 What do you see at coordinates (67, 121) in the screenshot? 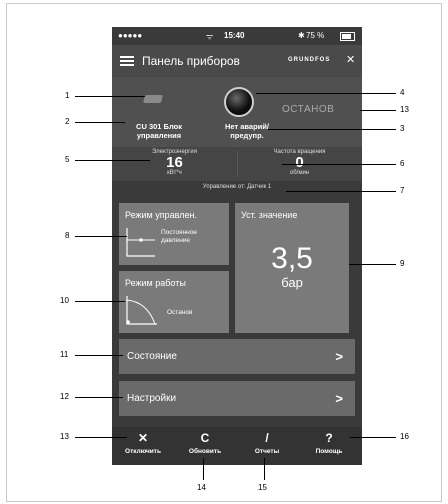
I see `callout-2: 2` at bounding box center [67, 121].